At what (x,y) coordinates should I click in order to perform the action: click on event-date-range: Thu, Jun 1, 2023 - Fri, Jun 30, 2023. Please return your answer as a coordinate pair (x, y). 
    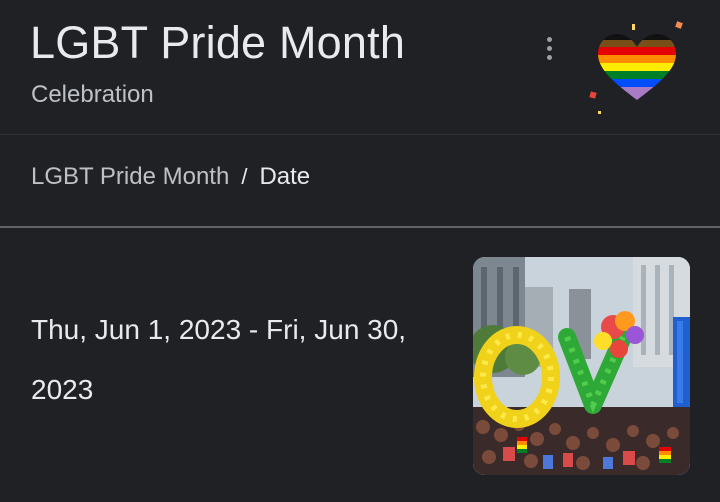
    Looking at the image, I should click on (219, 359).